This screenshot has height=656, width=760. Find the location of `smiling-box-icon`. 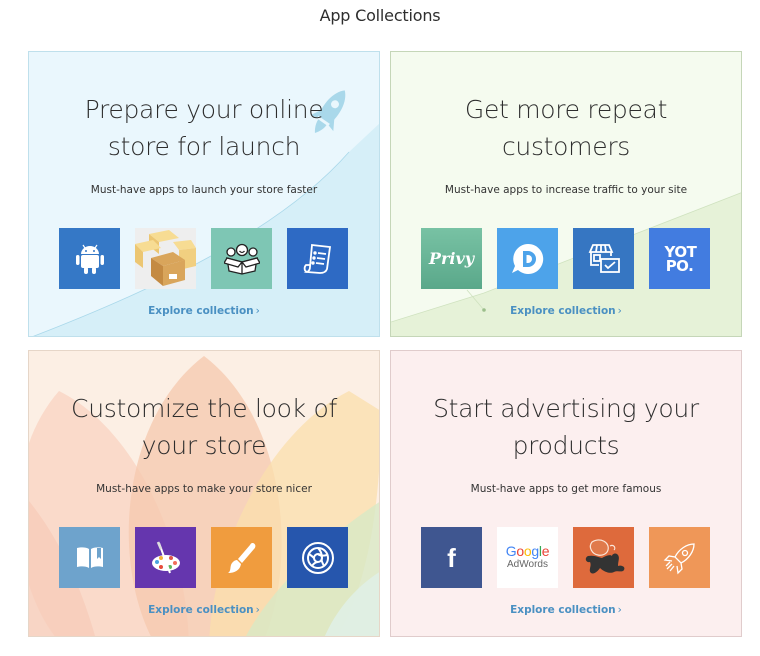

smiling-box-icon is located at coordinates (241, 259).